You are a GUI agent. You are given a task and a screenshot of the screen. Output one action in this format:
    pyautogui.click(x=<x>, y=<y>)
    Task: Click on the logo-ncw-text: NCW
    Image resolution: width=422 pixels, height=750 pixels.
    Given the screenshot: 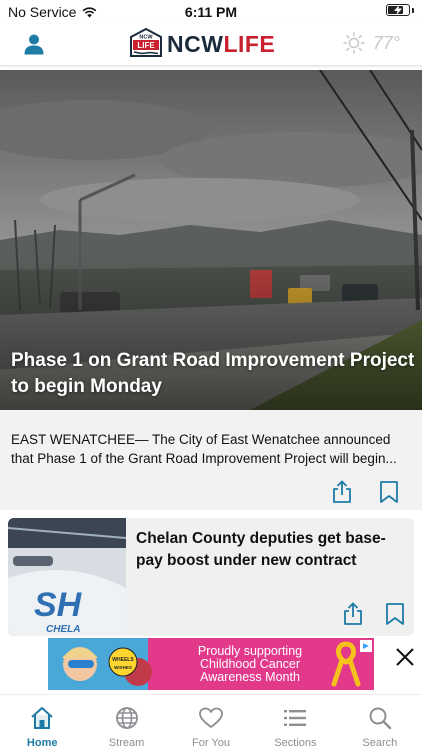 What is the action you would take?
    pyautogui.click(x=195, y=43)
    